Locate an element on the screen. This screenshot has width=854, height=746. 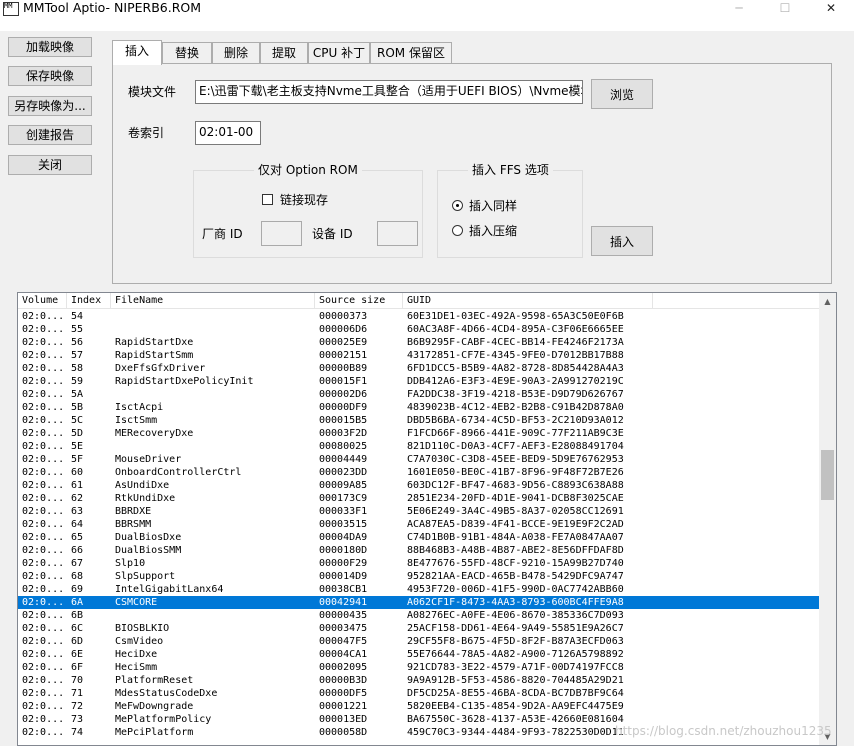
insert-compress-label: 插入压缩 is located at coordinates (493, 231).